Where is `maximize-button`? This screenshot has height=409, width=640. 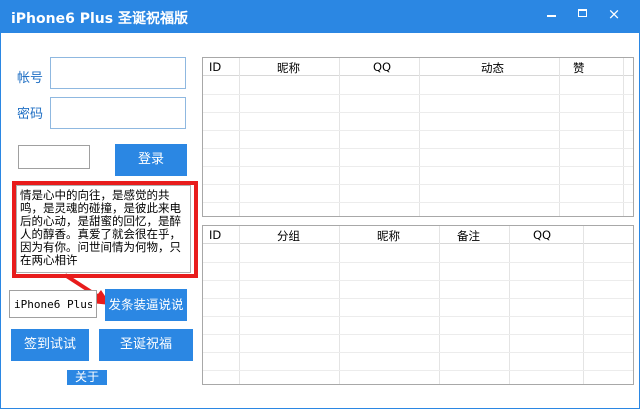
maximize-button is located at coordinates (583, 15).